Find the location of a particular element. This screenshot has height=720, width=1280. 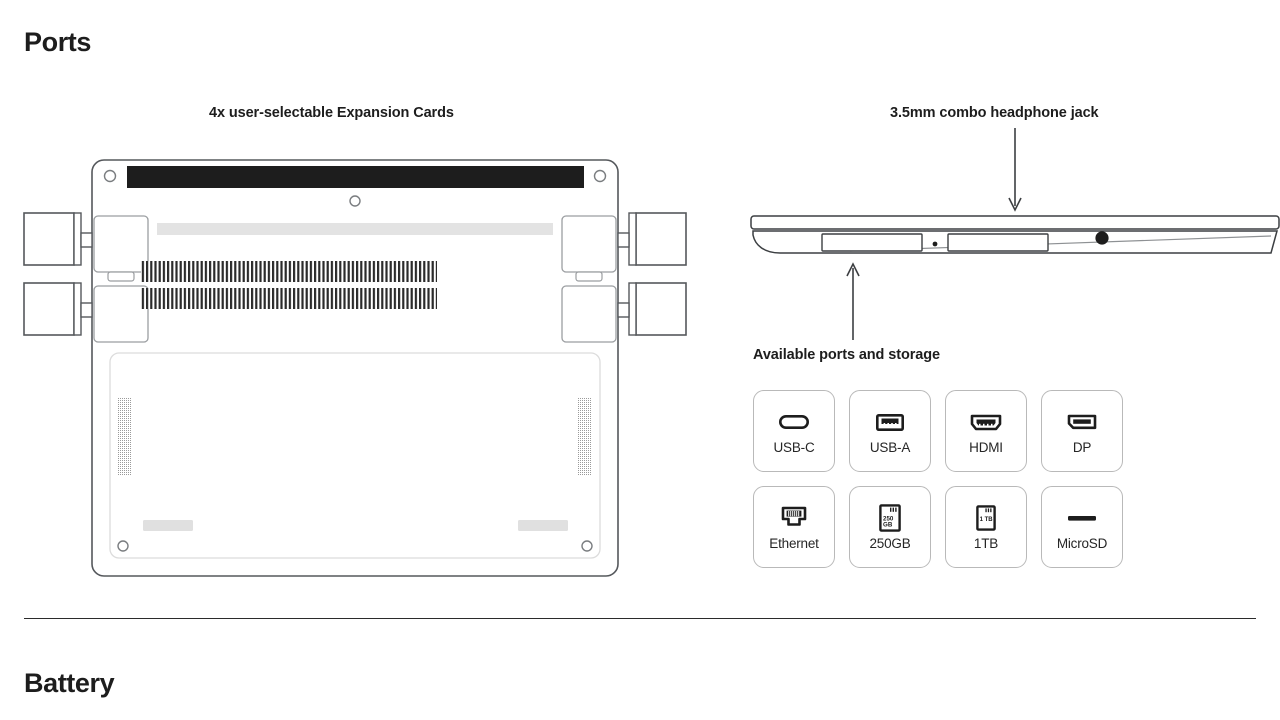

port-card-usb-a: USB-A is located at coordinates (890, 431).